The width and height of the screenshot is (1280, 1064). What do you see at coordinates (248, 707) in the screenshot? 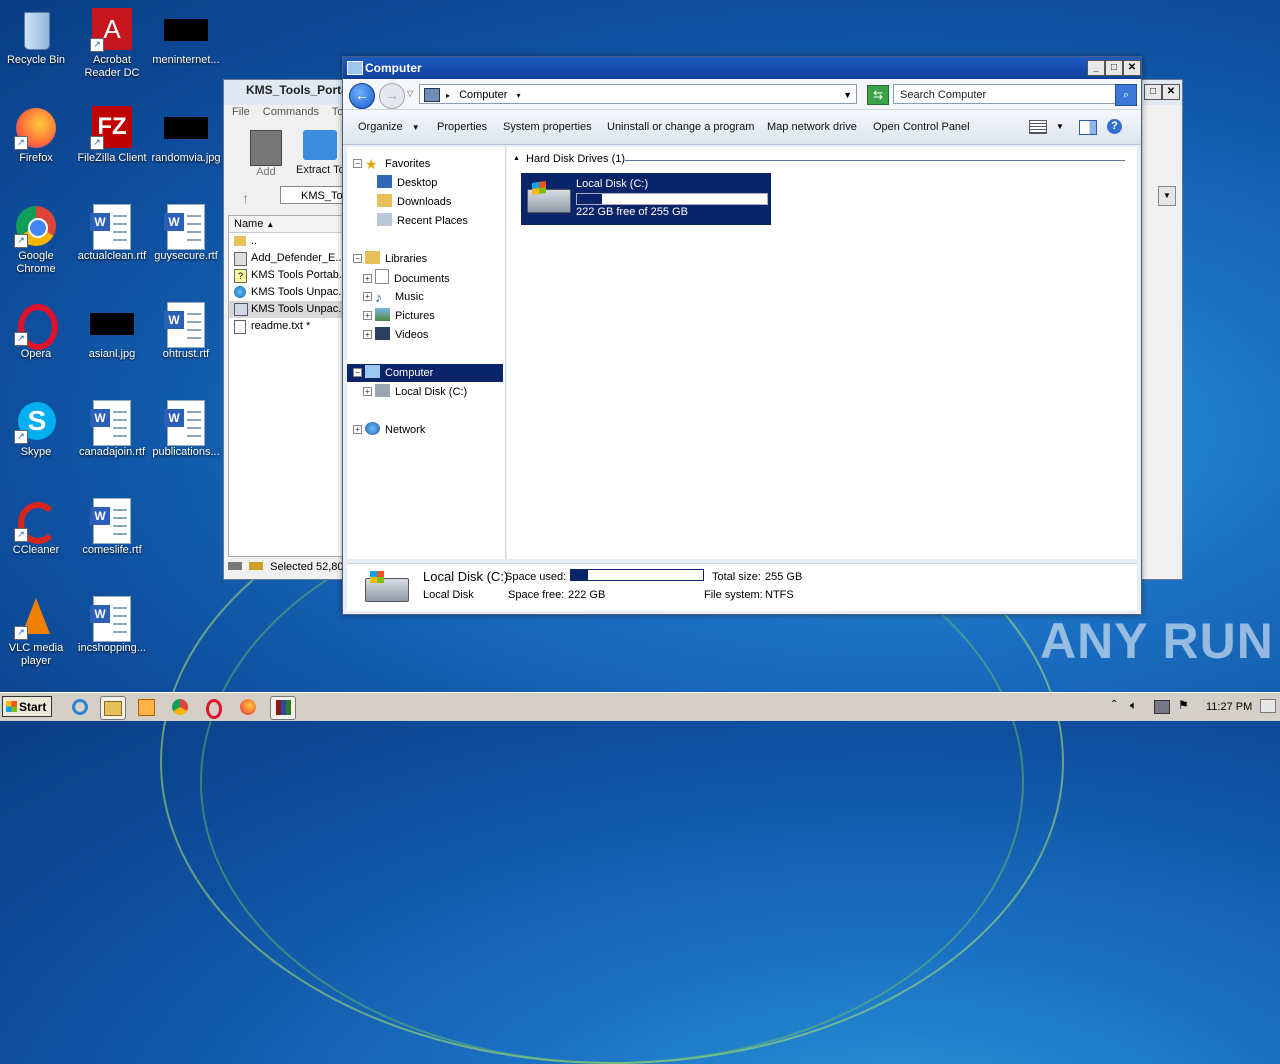
I see `taskbar-firefox-button` at bounding box center [248, 707].